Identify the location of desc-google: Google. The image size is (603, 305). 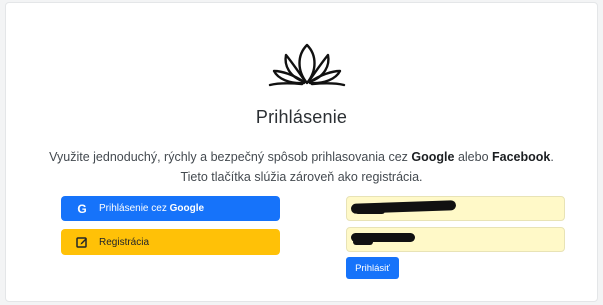
(433, 157).